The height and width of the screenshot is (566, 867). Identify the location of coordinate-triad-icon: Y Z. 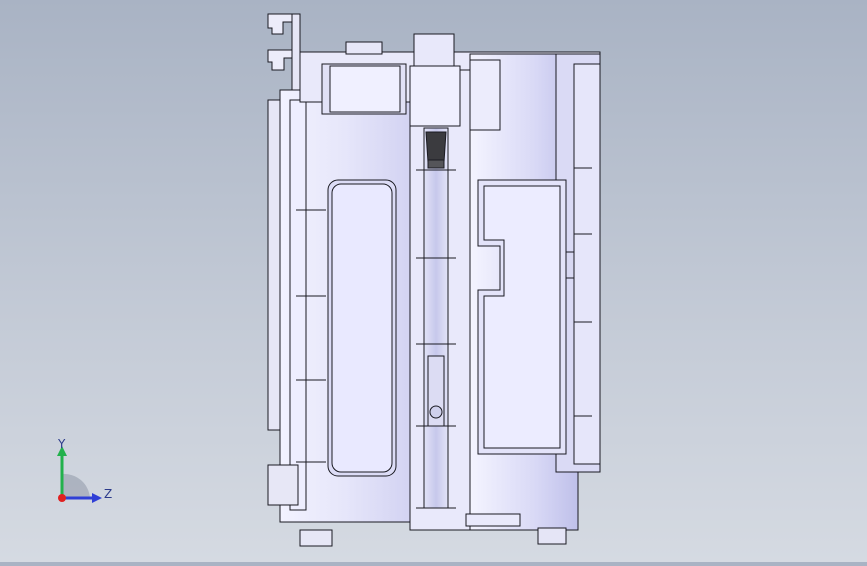
(84, 470).